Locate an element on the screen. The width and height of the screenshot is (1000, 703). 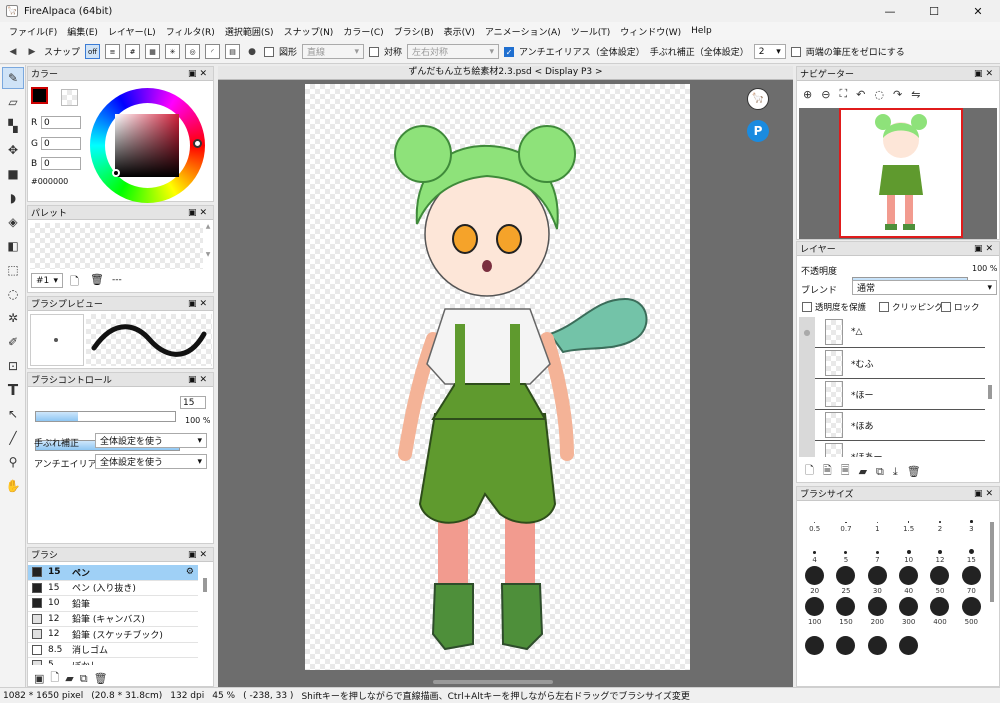
symmetry-dropdown: 左右対称 ▾ is located at coordinates (453, 51).